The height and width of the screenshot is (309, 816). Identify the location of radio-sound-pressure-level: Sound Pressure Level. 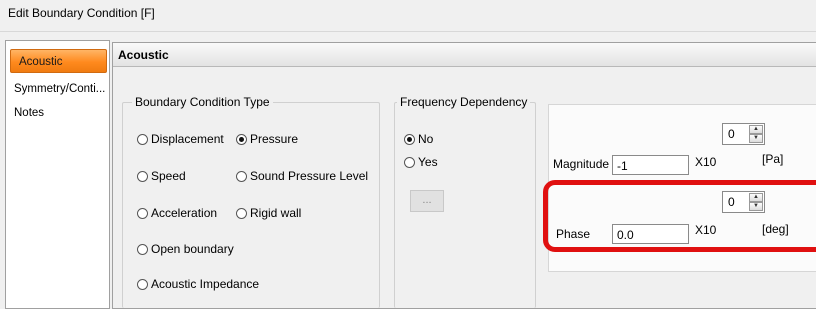
(302, 176).